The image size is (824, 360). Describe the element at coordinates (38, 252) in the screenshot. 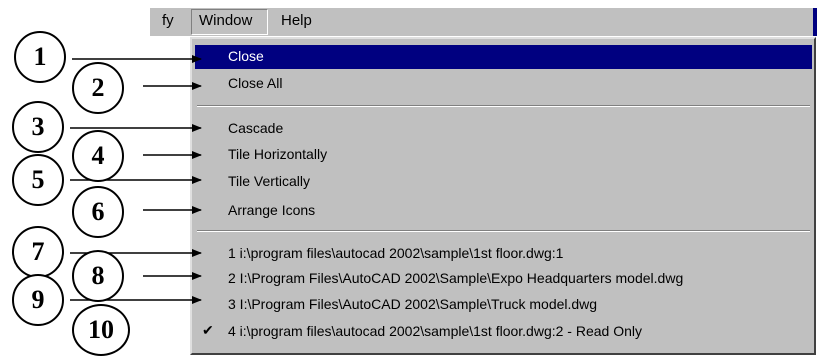

I see `callout-7: 7` at that location.